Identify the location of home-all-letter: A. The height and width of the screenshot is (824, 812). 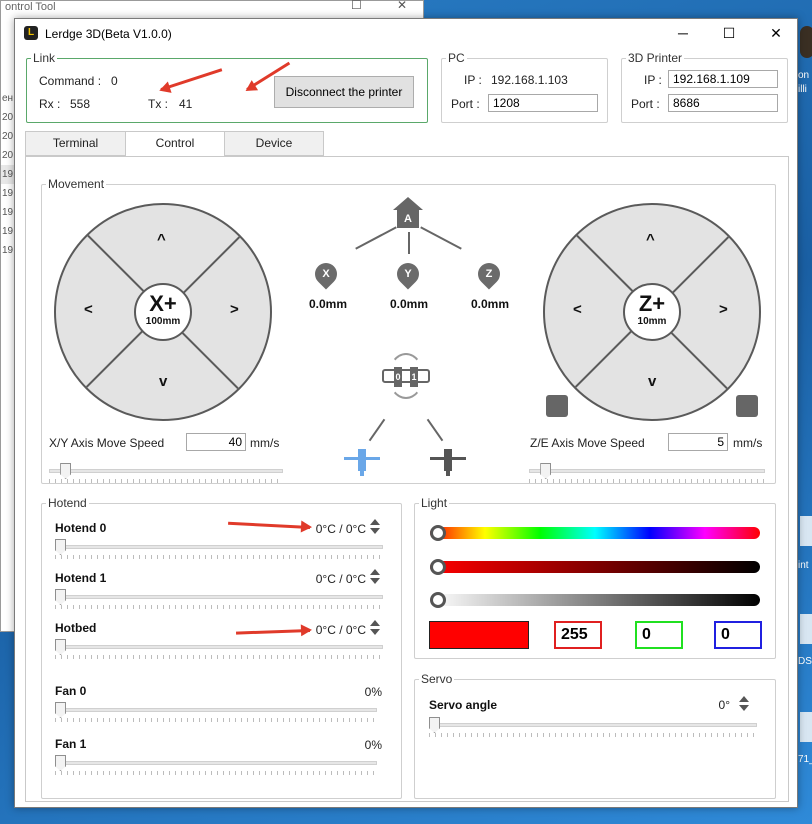
(408, 219).